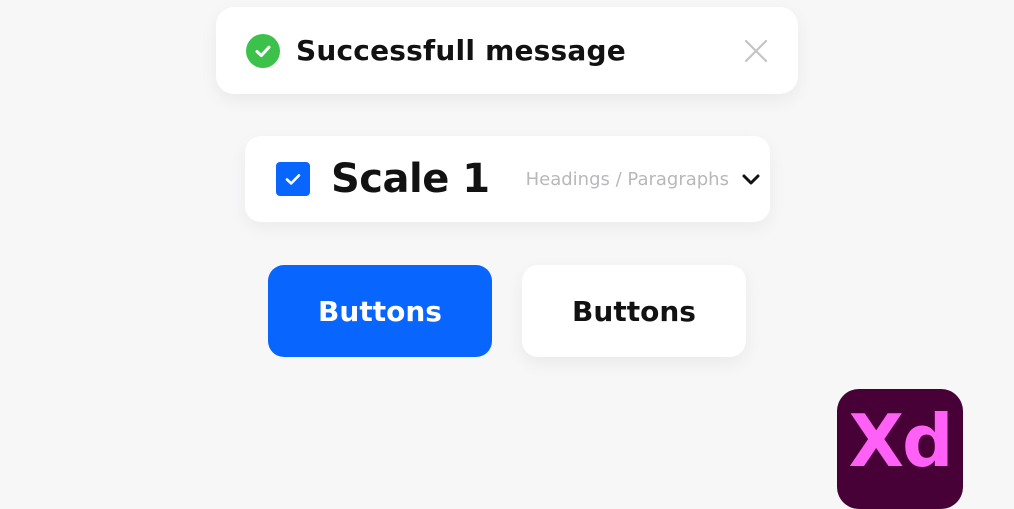  What do you see at coordinates (900, 441) in the screenshot?
I see `xd-logo-text: Xd` at bounding box center [900, 441].